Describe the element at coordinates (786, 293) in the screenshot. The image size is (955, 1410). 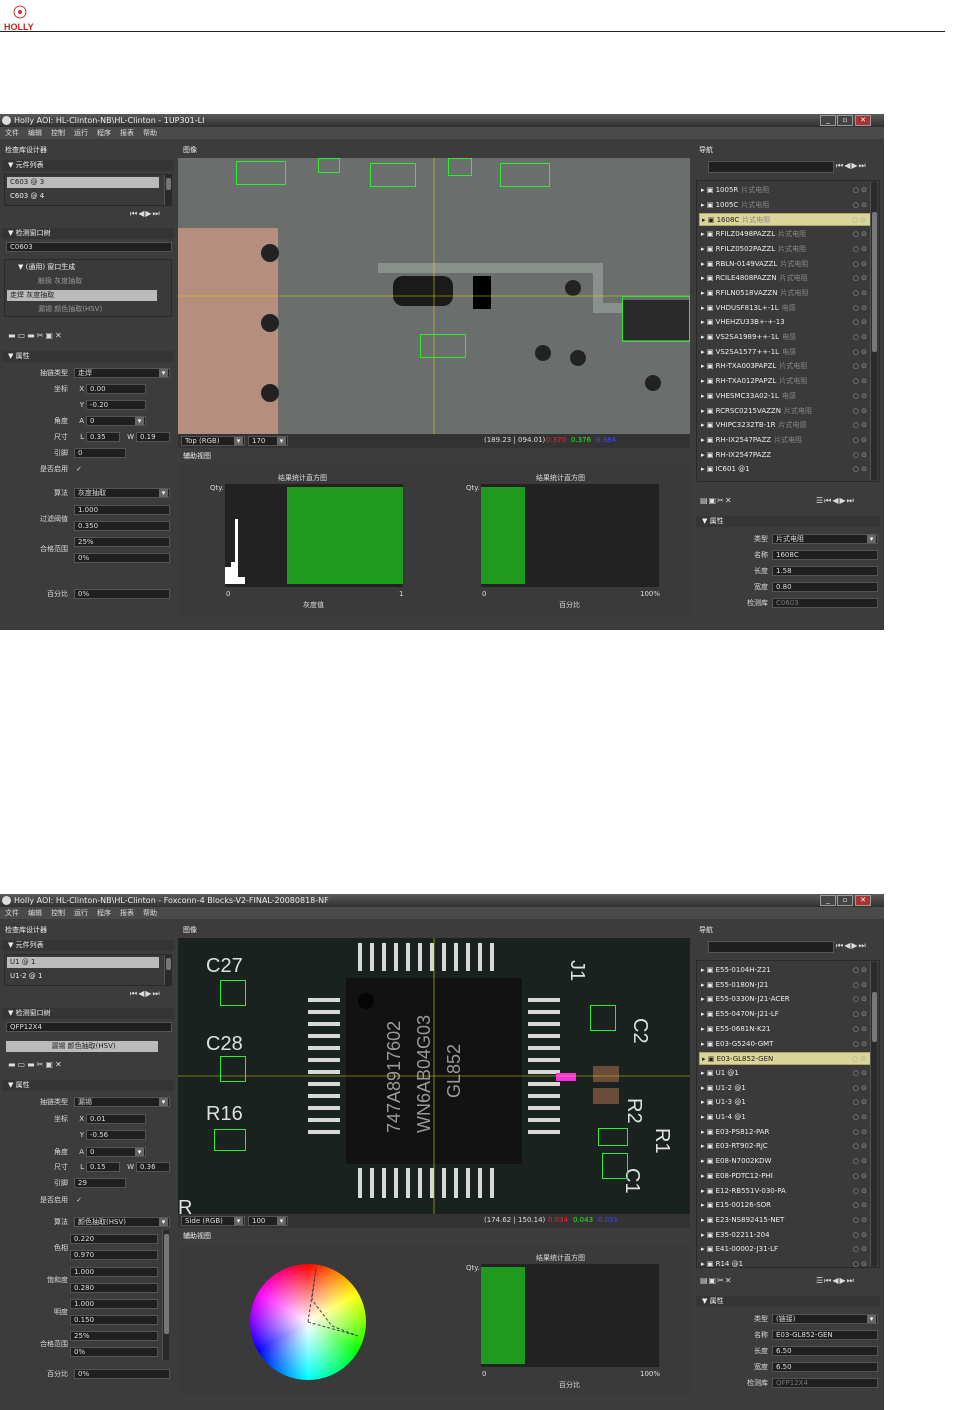
I see `nav-item: ▸ ▣ RFILN0518VAZZN 片式电阻 ○ ⊙` at that location.